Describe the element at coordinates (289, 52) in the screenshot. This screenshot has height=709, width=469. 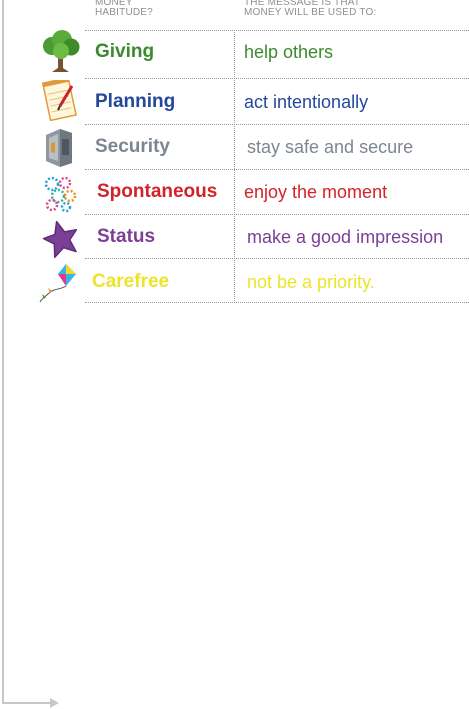
I see `message-giving: help others` at that location.